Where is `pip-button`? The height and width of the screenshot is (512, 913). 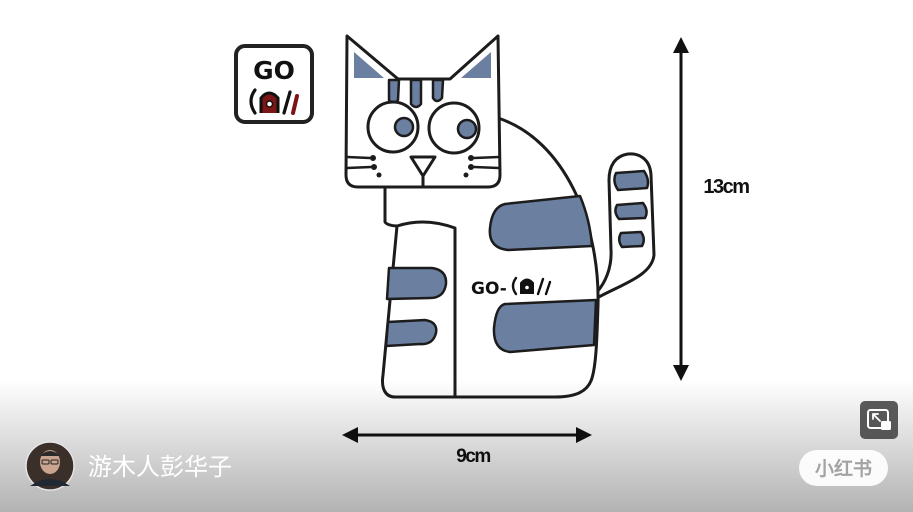
pip-button is located at coordinates (879, 420).